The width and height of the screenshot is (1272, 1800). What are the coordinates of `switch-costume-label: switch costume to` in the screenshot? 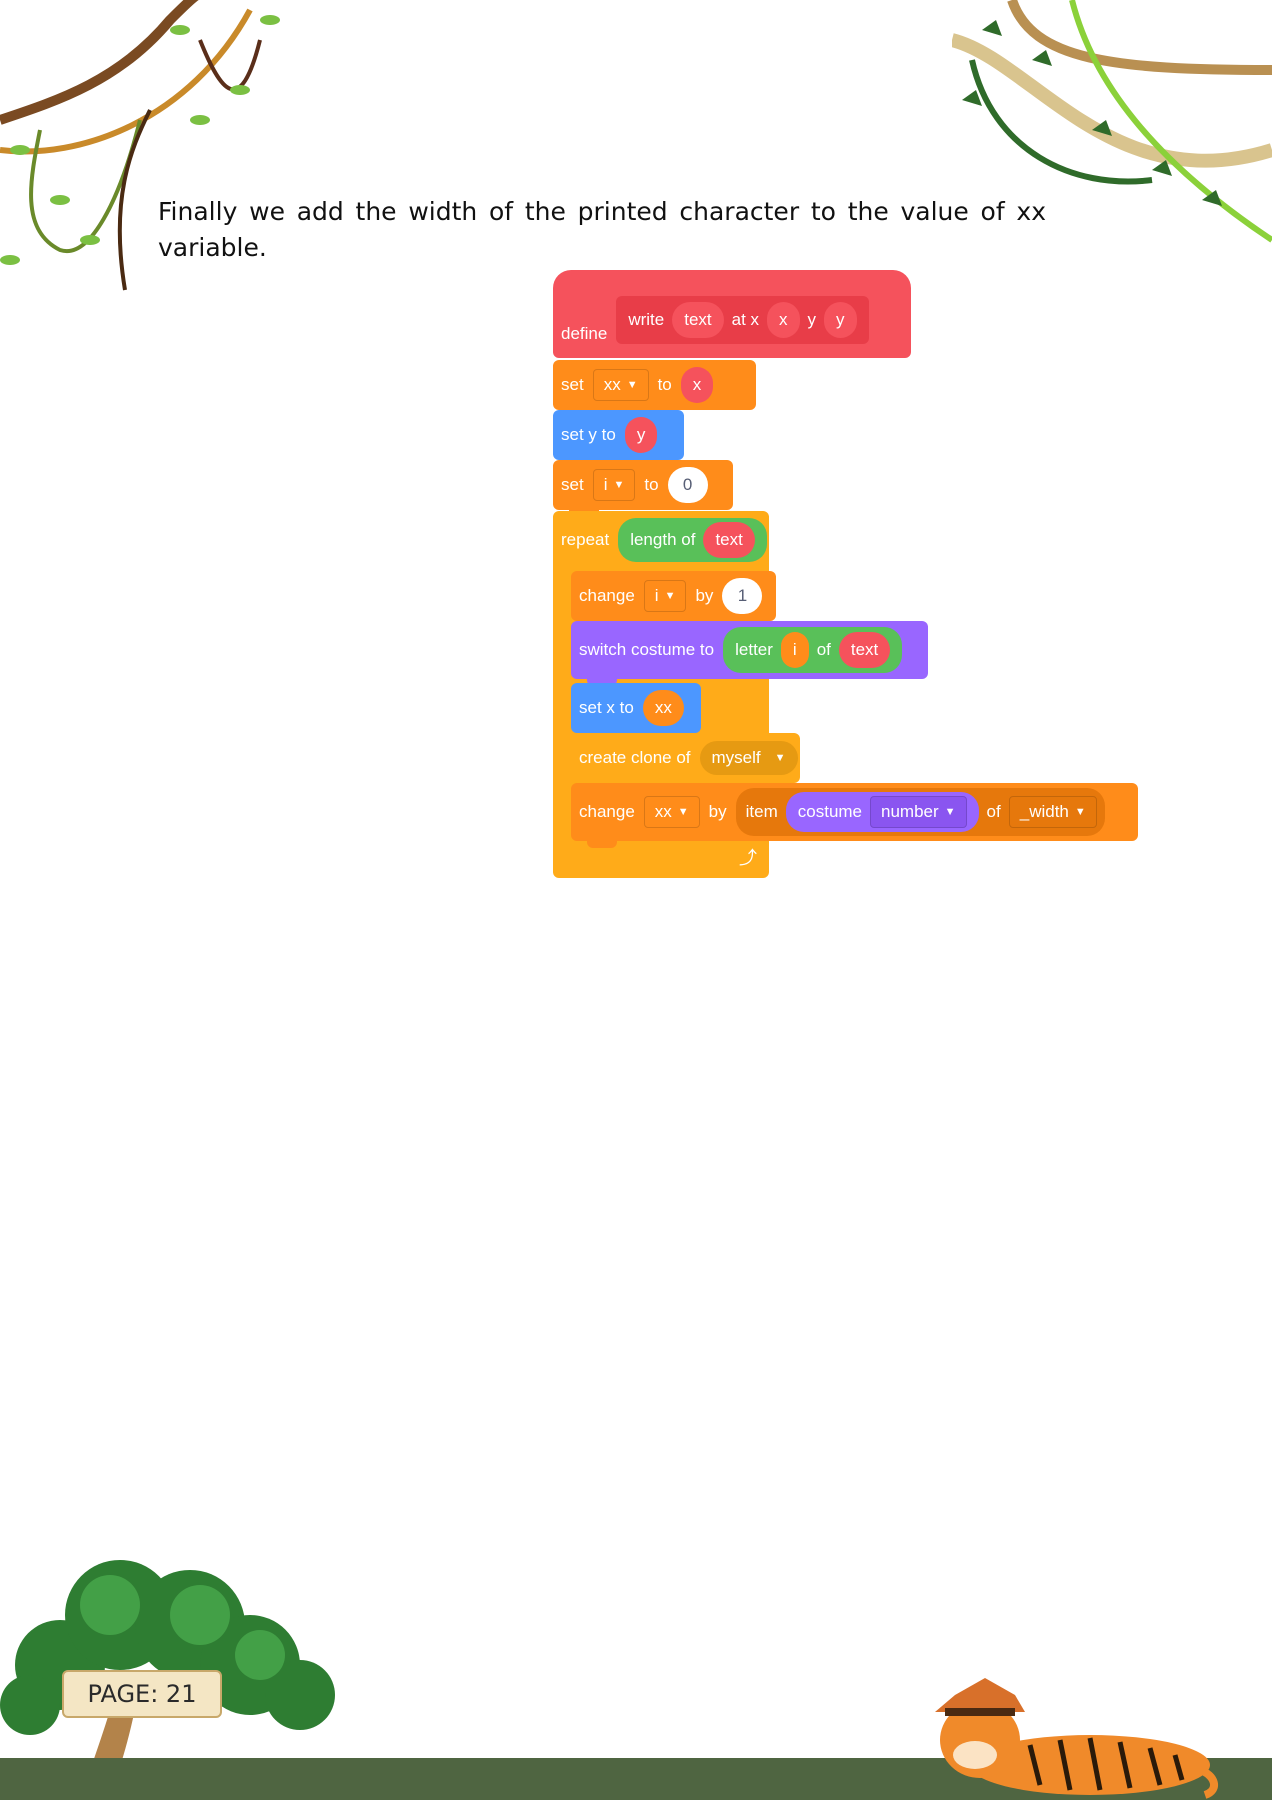 It's located at (647, 649).